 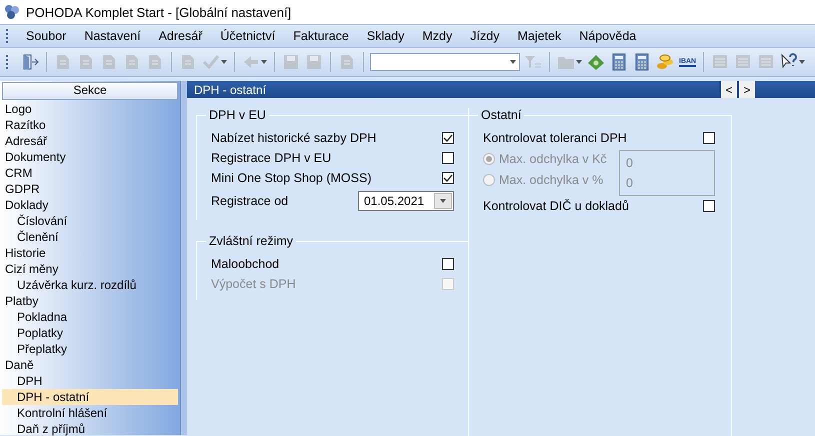 I want to click on sidebar-item: GDPR, so click(x=90, y=189).